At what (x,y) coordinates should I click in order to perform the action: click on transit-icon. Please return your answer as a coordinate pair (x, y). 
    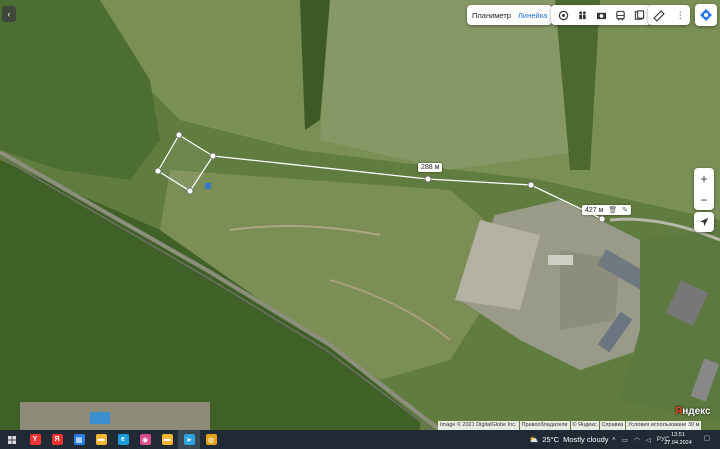
    Looking at the image, I should click on (620, 15).